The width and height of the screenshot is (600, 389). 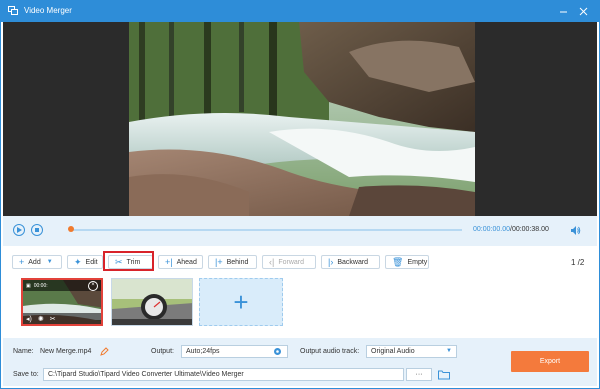 I want to click on minimize-icon, so click(x=563, y=11).